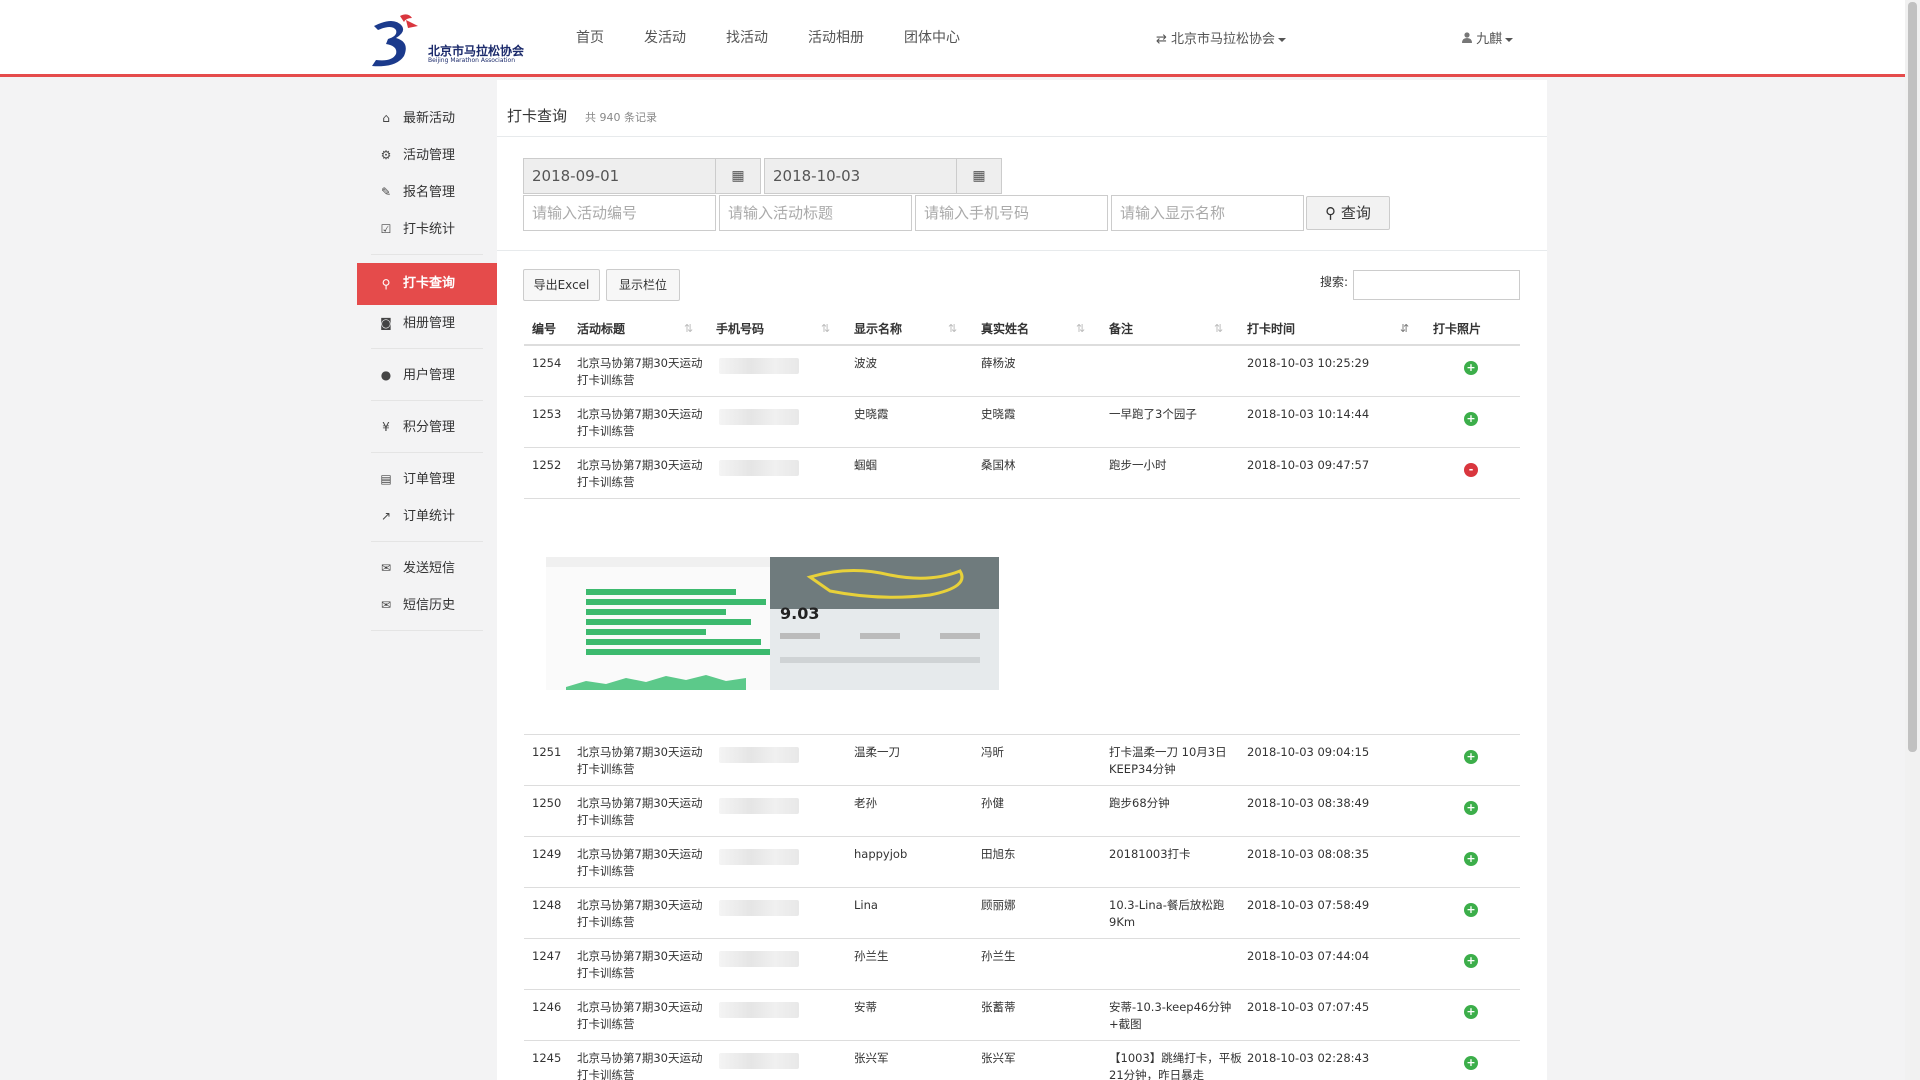  I want to click on phone-input, so click(1011, 213).